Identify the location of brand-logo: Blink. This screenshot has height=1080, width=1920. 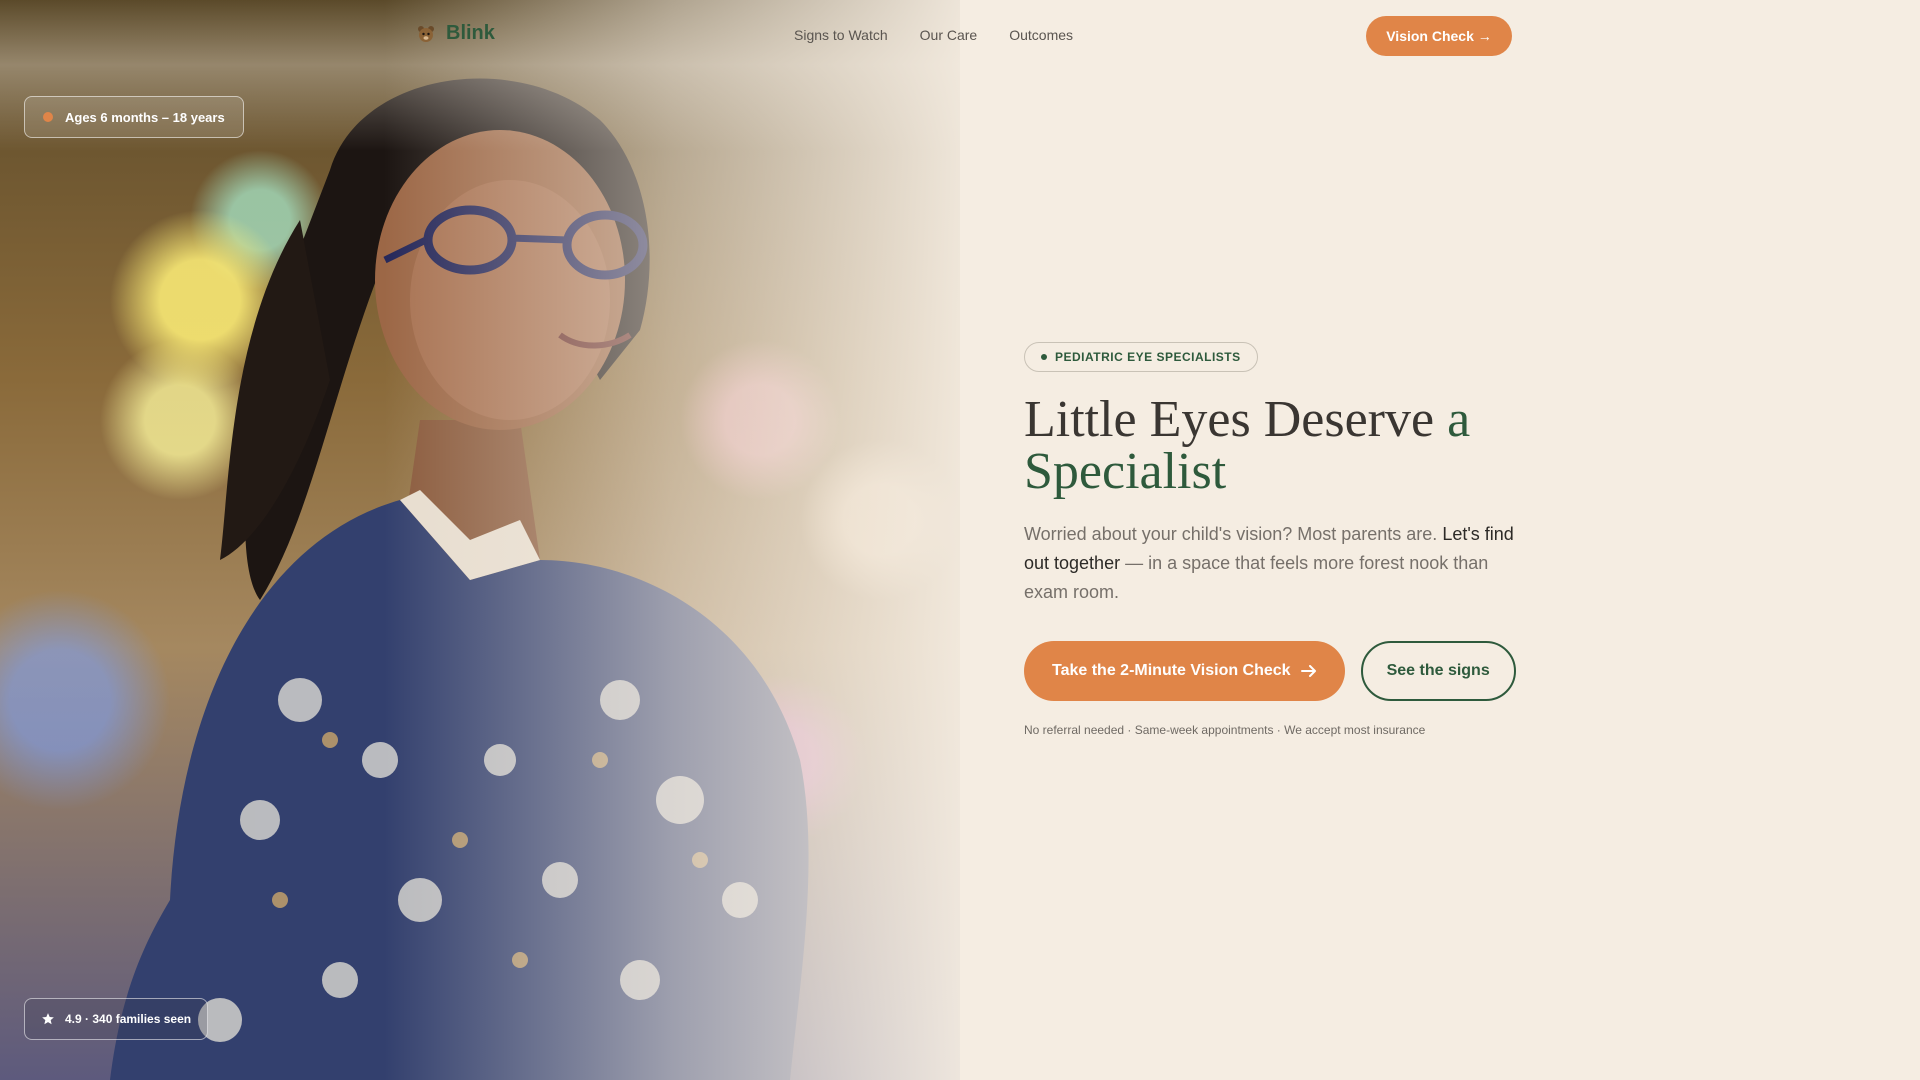
(455, 33).